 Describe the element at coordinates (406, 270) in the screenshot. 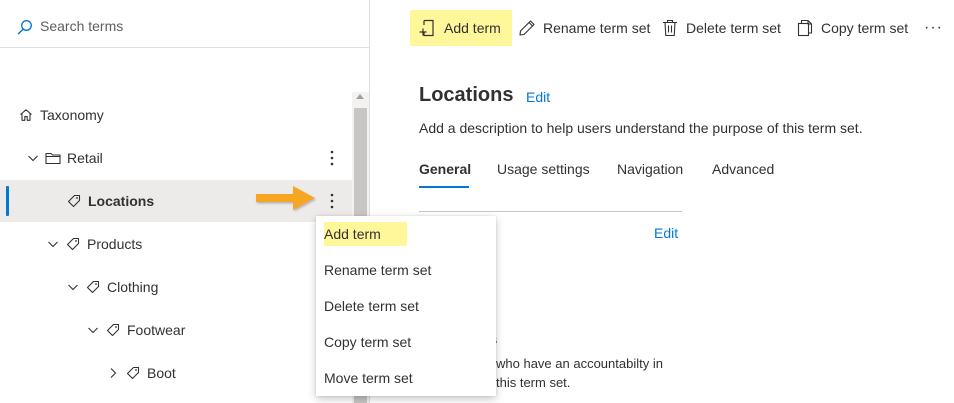

I see `menu-item-rename-term-set: Rename term set` at that location.